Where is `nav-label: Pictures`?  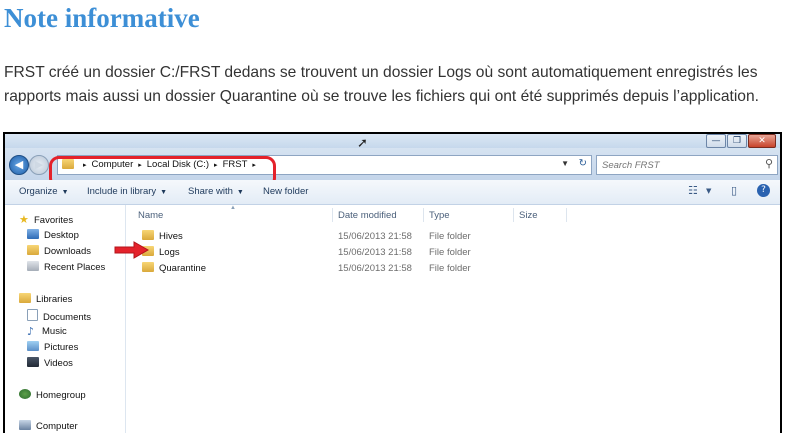 nav-label: Pictures is located at coordinates (61, 347).